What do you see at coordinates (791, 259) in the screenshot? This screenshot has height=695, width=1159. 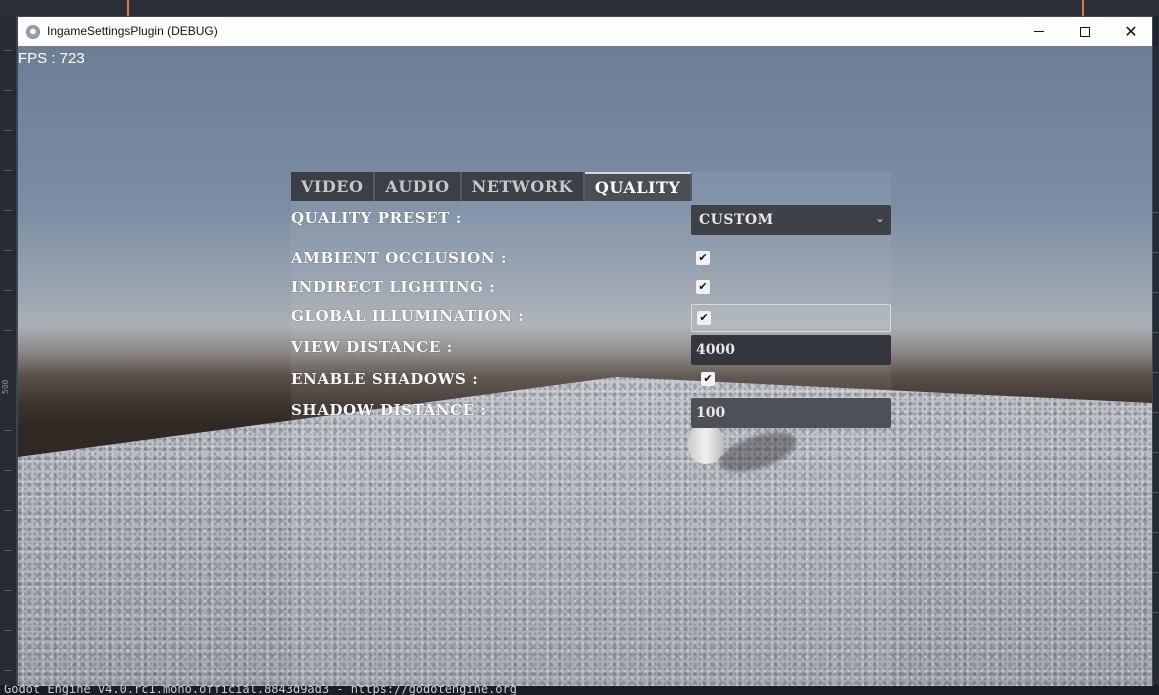 I see `ambient-occlusion-row: ✔` at bounding box center [791, 259].